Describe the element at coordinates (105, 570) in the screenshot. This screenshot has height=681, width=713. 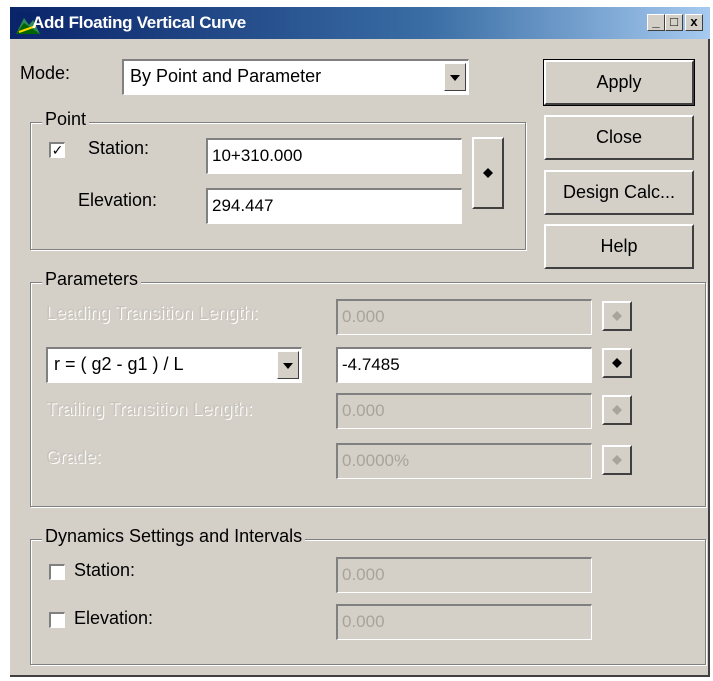
I see `dynamics-station-label: Station:` at that location.